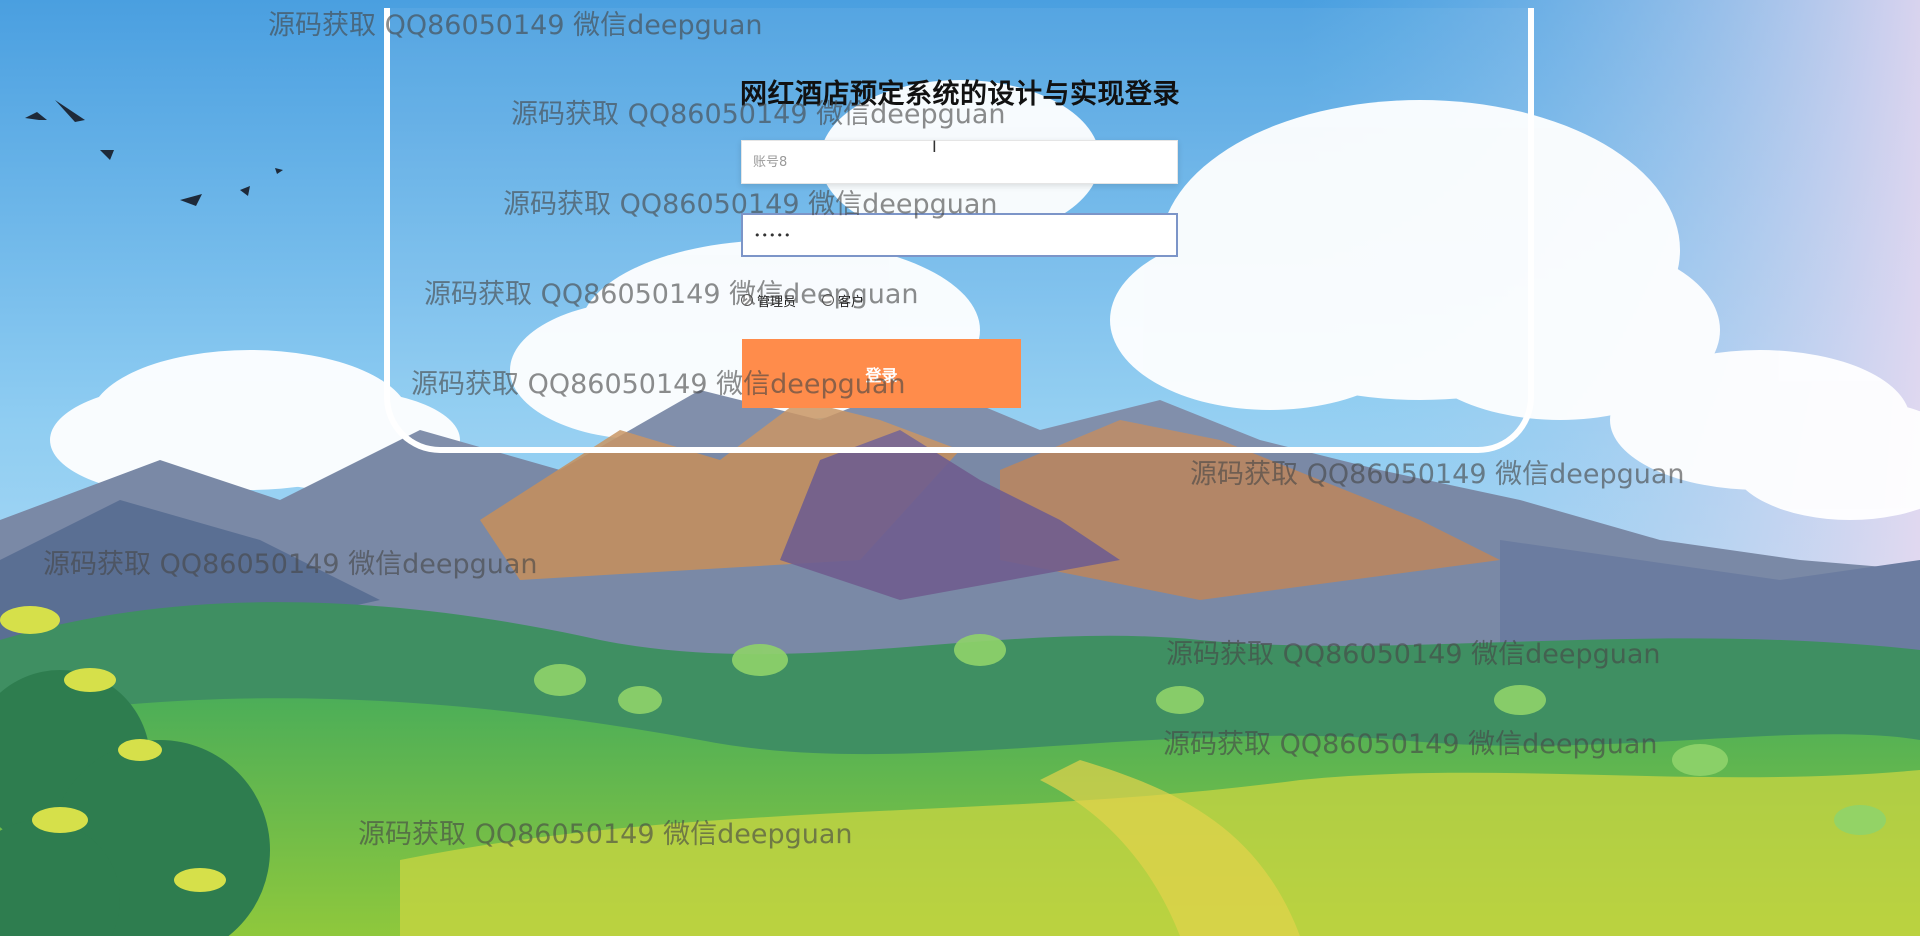 The height and width of the screenshot is (936, 1920). What do you see at coordinates (959, 235) in the screenshot?
I see `password-input` at bounding box center [959, 235].